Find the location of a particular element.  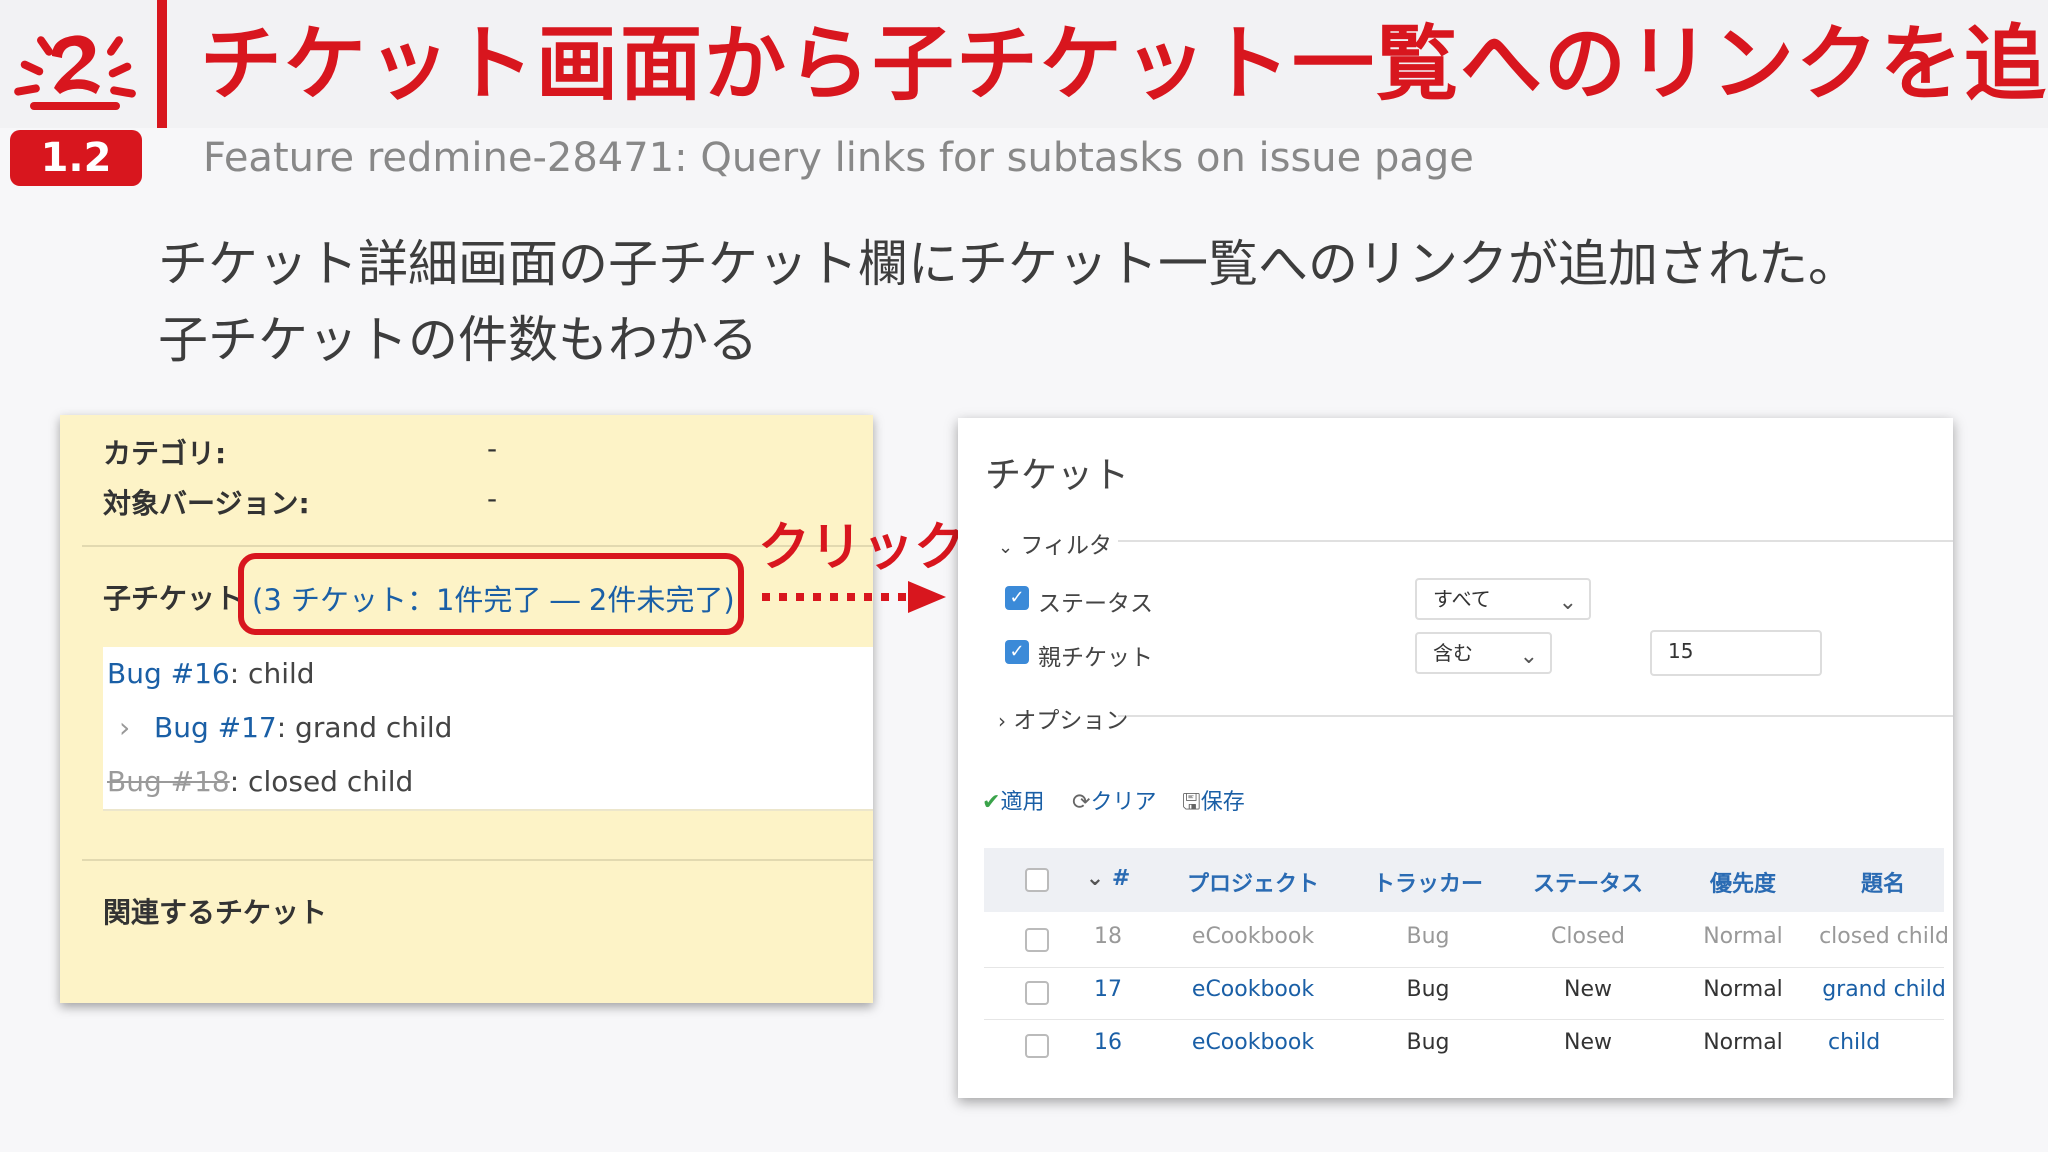

issue-id: 17 is located at coordinates (1108, 989).